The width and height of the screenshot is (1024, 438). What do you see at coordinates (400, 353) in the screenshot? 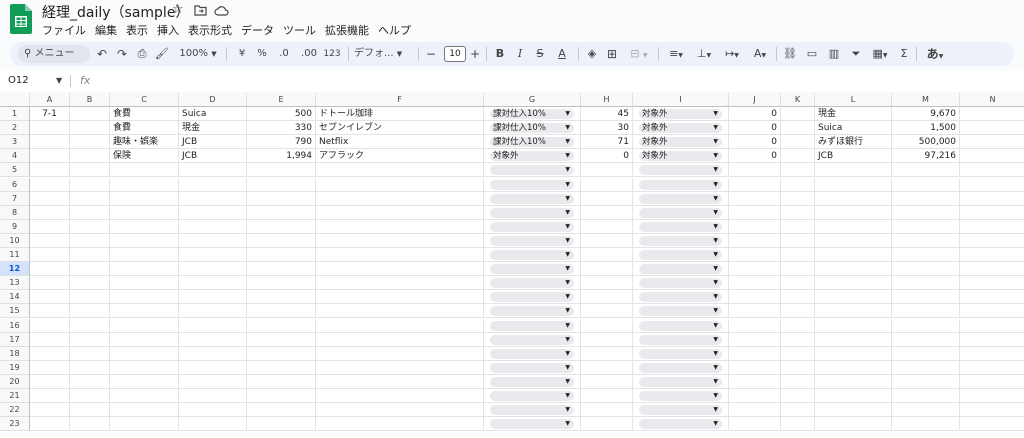
I see `cell-f18` at bounding box center [400, 353].